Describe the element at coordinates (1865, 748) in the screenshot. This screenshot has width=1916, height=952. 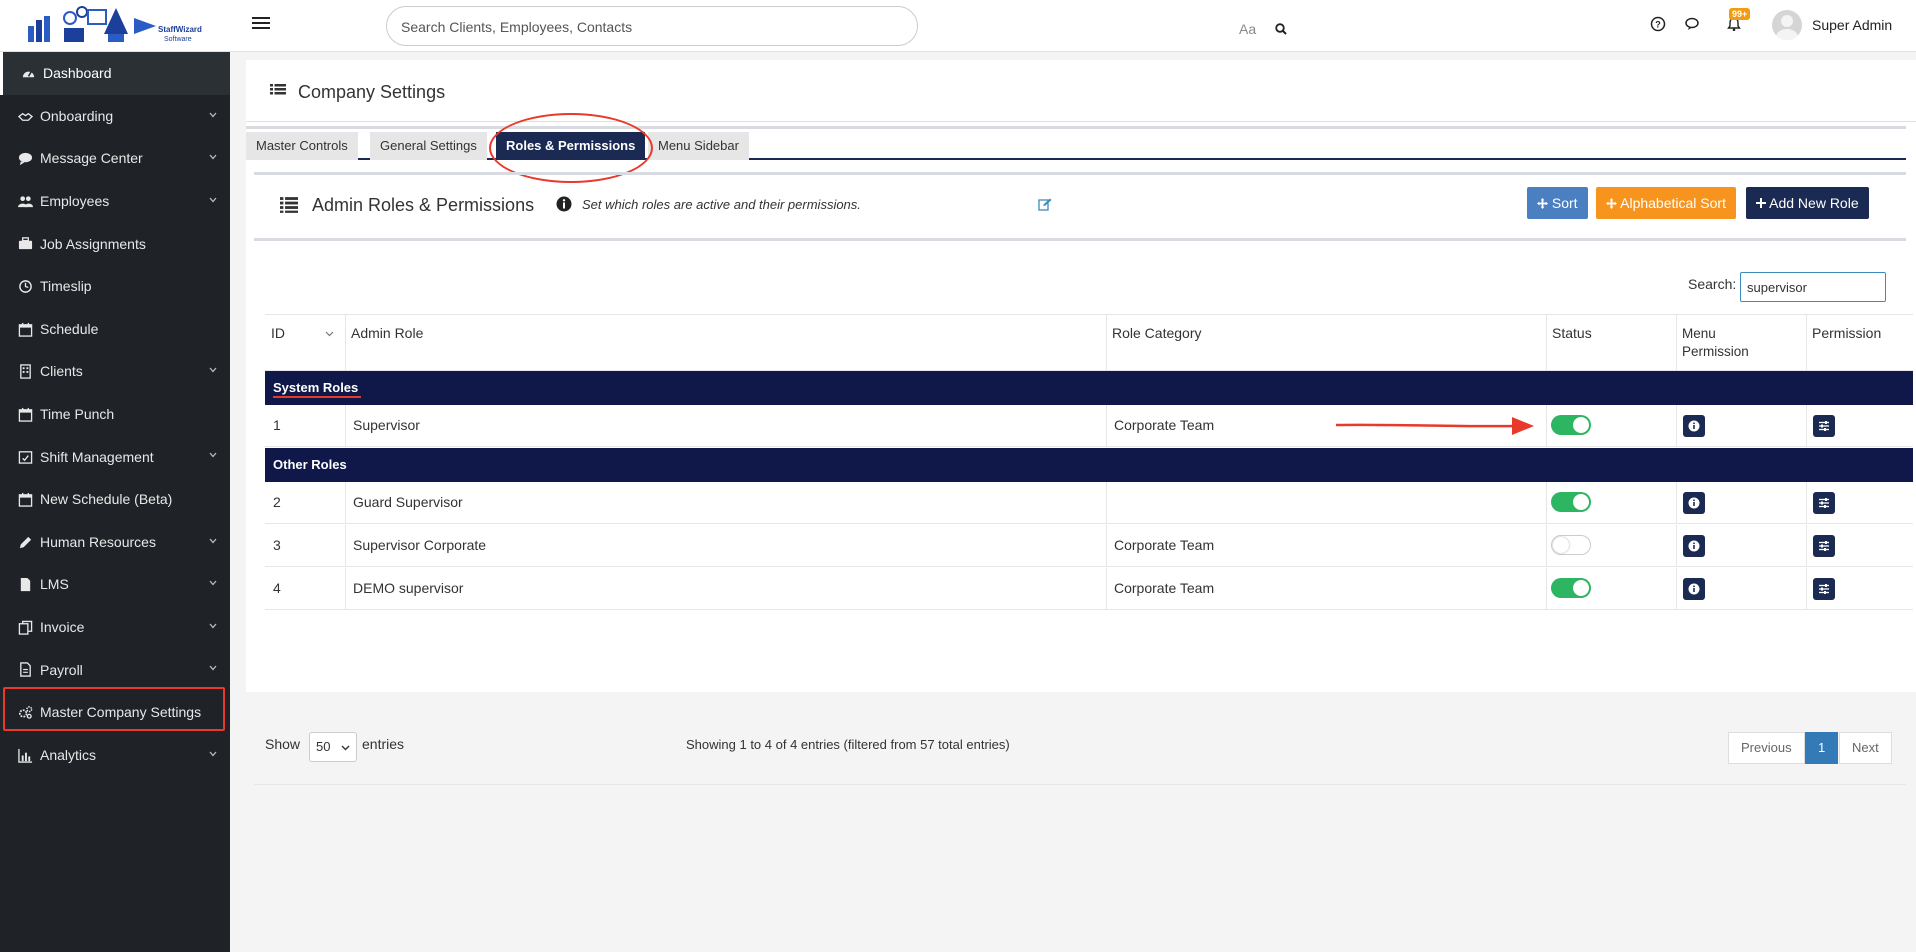
I see `next-page-button: Next` at that location.